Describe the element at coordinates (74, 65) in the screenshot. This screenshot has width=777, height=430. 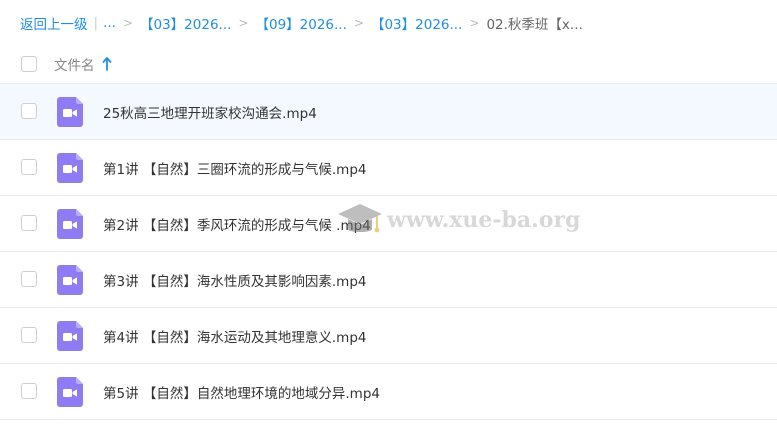
I see `column-name-label: 文件名` at that location.